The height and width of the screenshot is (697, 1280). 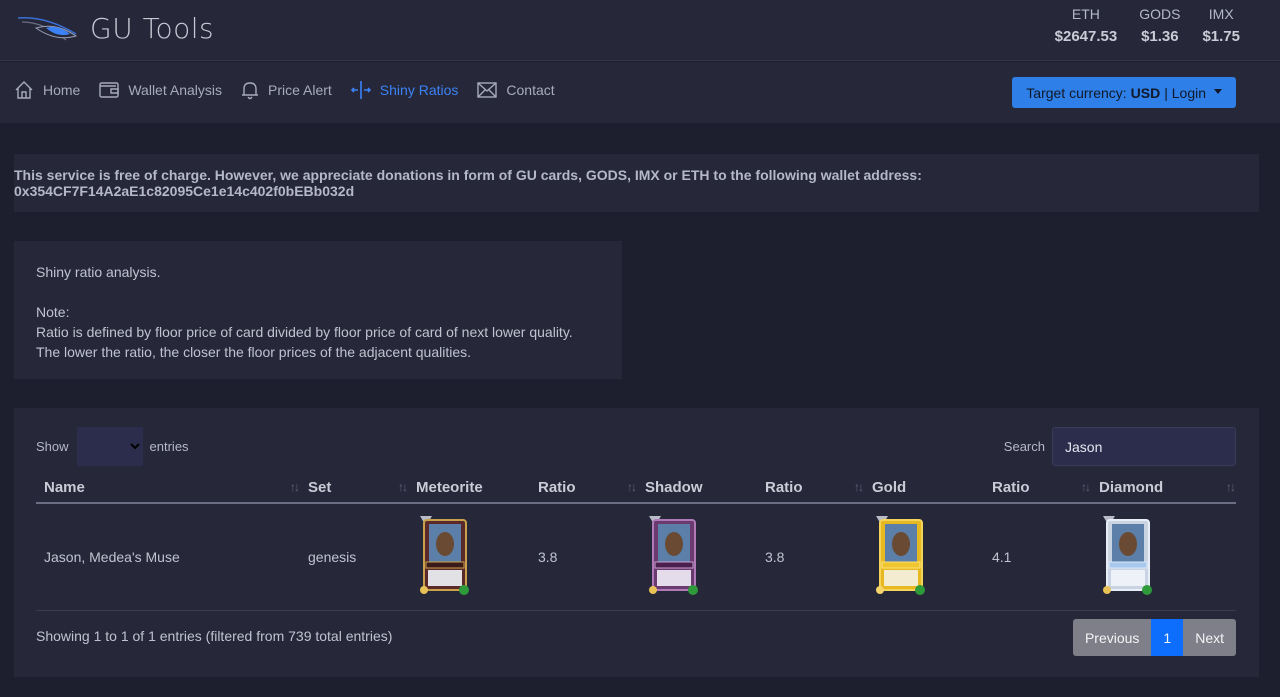 What do you see at coordinates (53, 312) in the screenshot?
I see `note-label: Note:` at bounding box center [53, 312].